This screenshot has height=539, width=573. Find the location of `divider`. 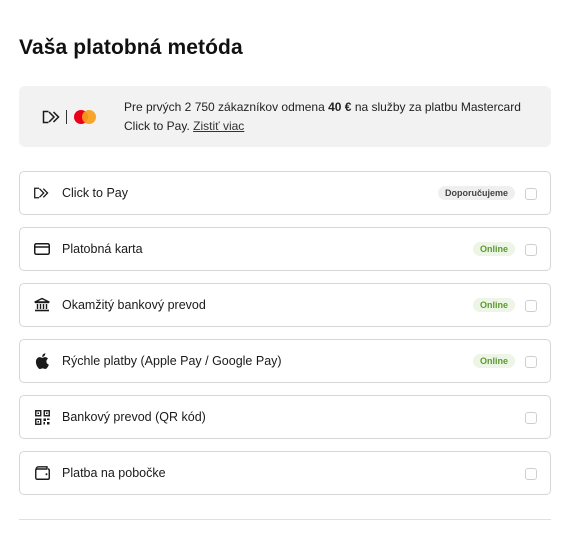

divider is located at coordinates (285, 519).